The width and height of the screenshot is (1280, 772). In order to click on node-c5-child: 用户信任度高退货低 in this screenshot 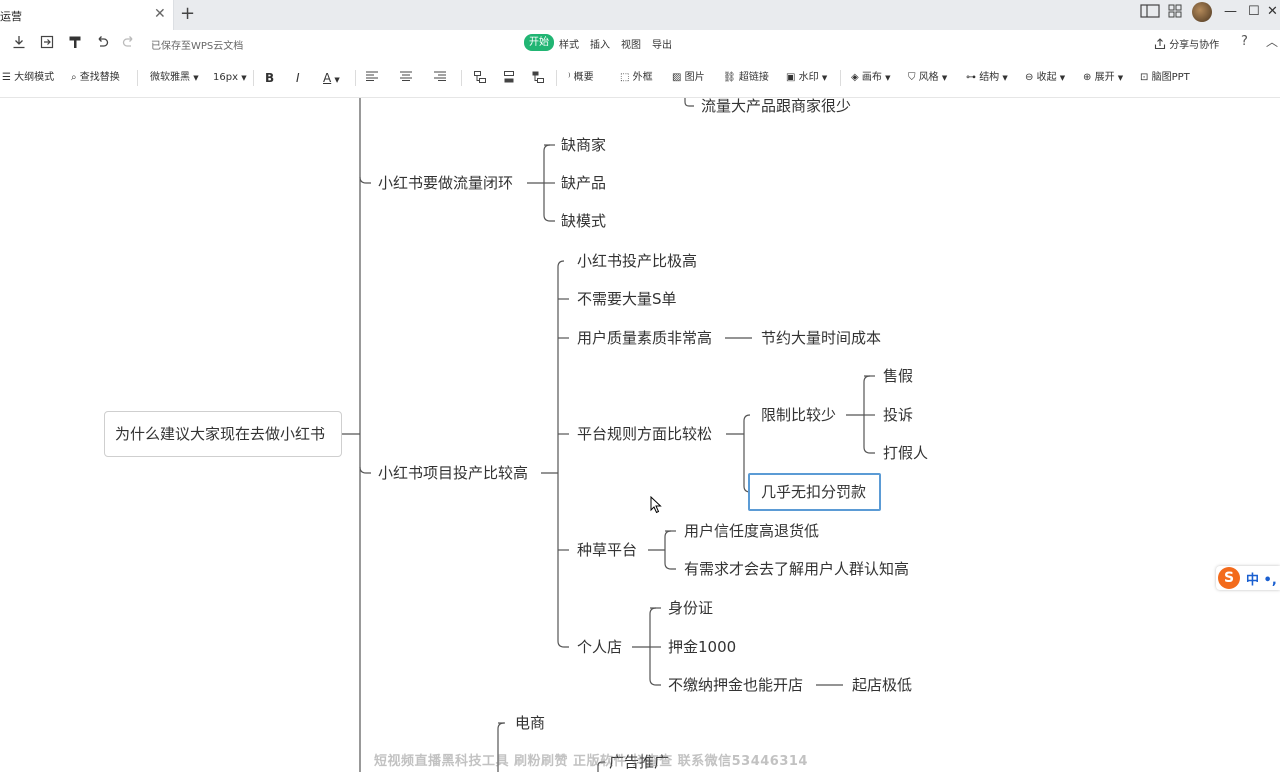, I will do `click(751, 531)`.